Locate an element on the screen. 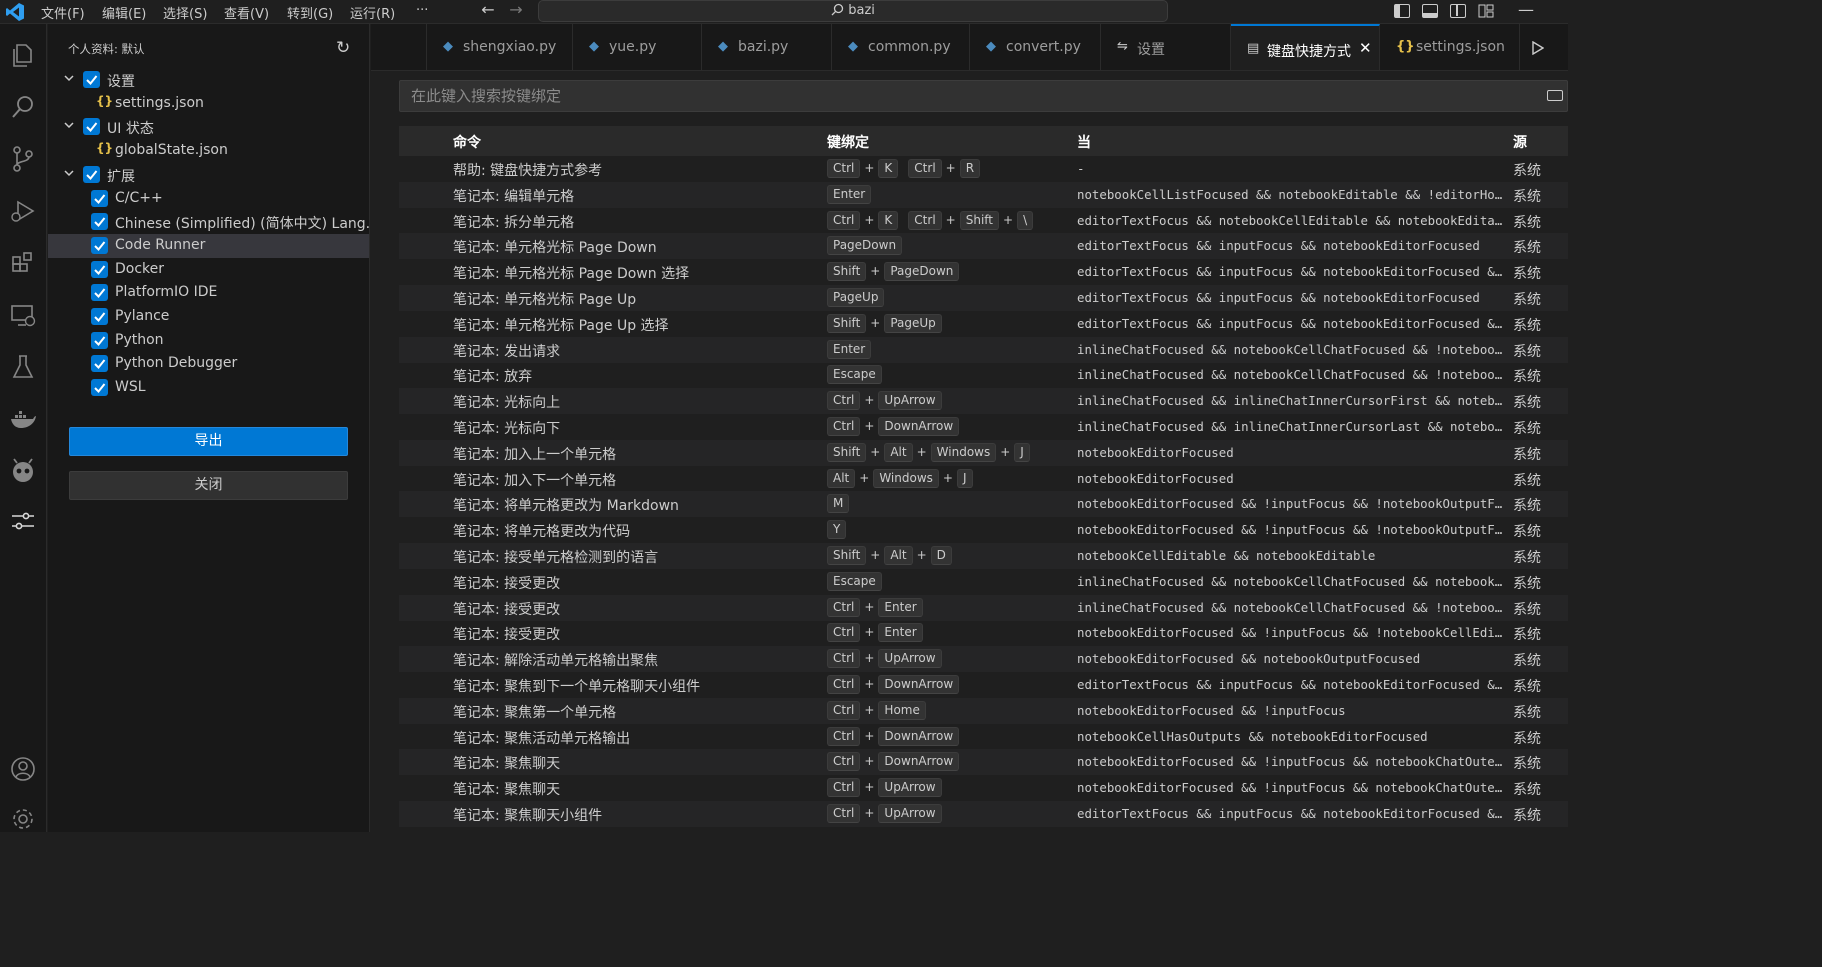 The width and height of the screenshot is (1822, 967). menu-selection: 选择(S) is located at coordinates (185, 12).